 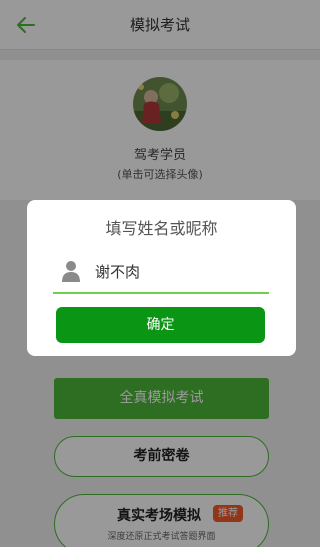 What do you see at coordinates (180, 271) in the screenshot?
I see `nickname-input` at bounding box center [180, 271].